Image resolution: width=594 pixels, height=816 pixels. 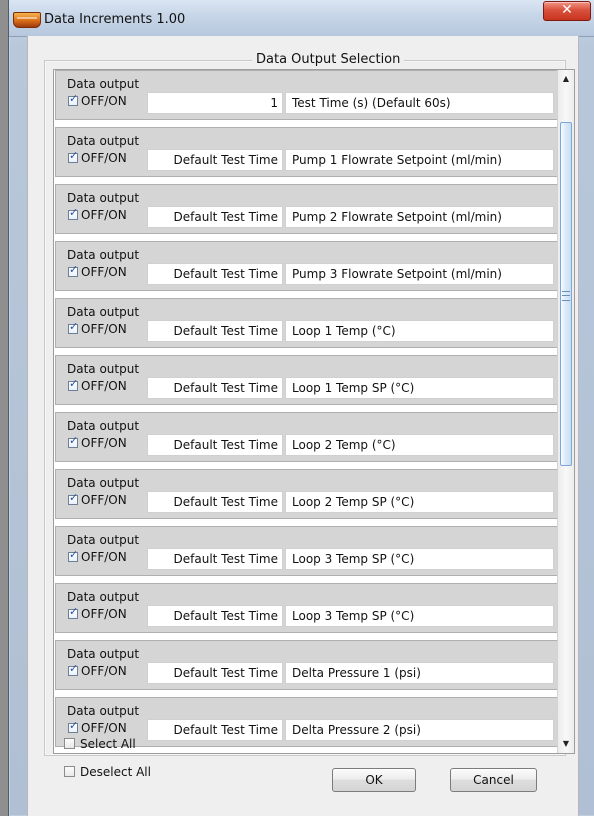 I want to click on description-field: Delta Pressure 2 (psi), so click(x=419, y=730).